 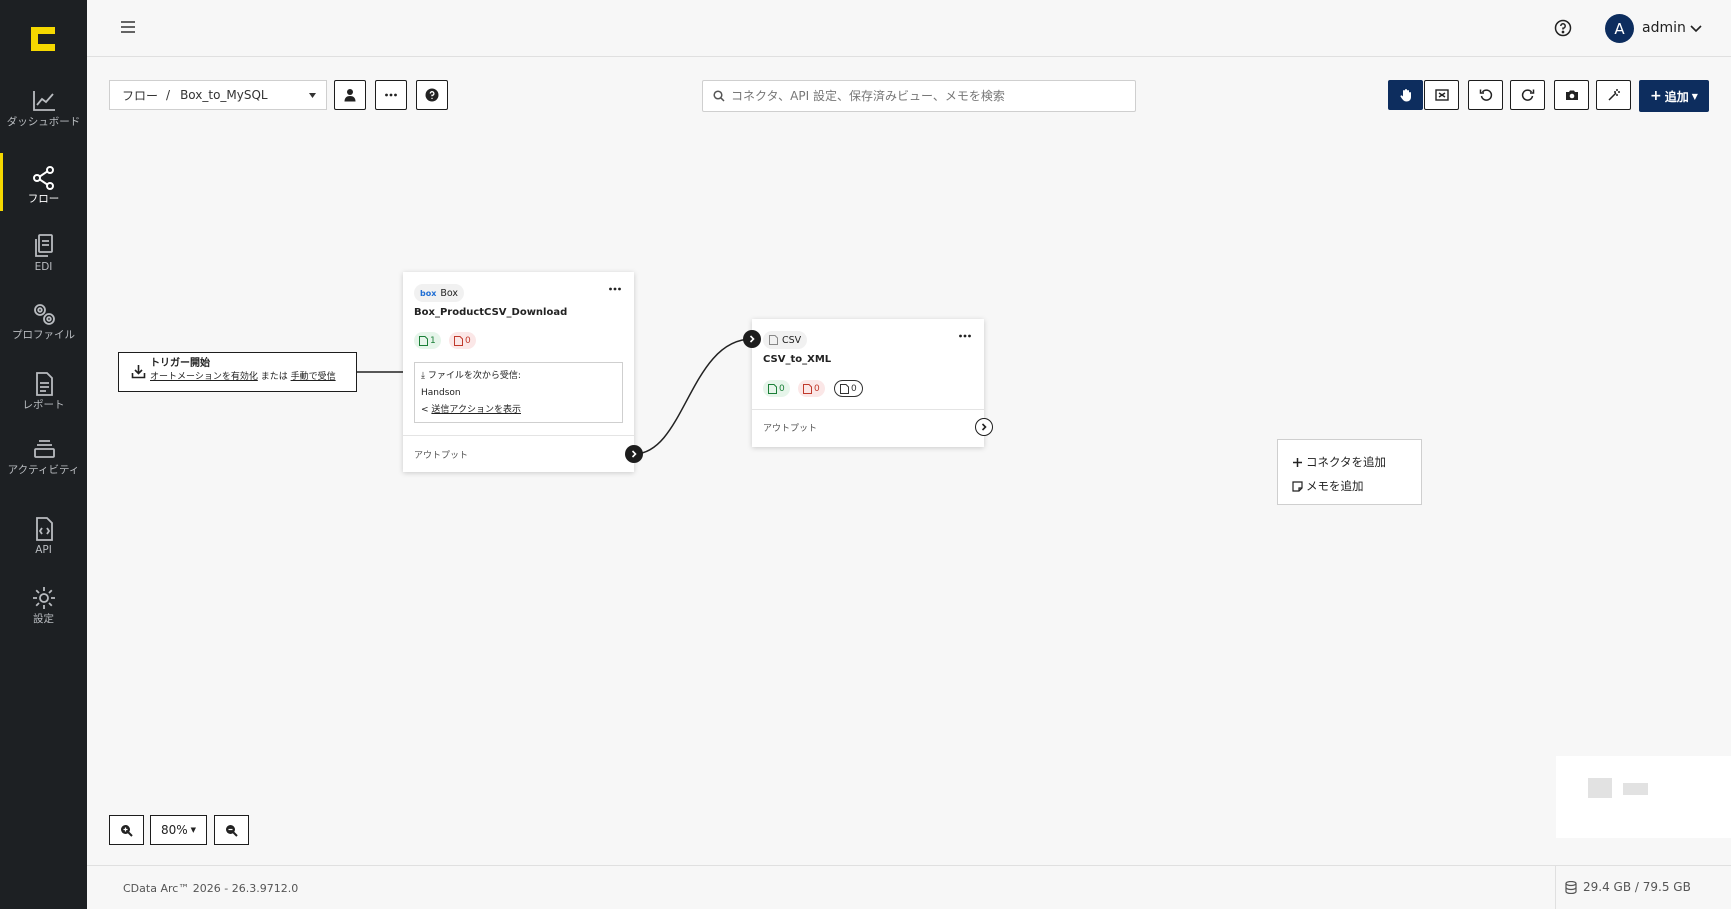 What do you see at coordinates (44, 384) in the screenshot?
I see `file-text-icon` at bounding box center [44, 384].